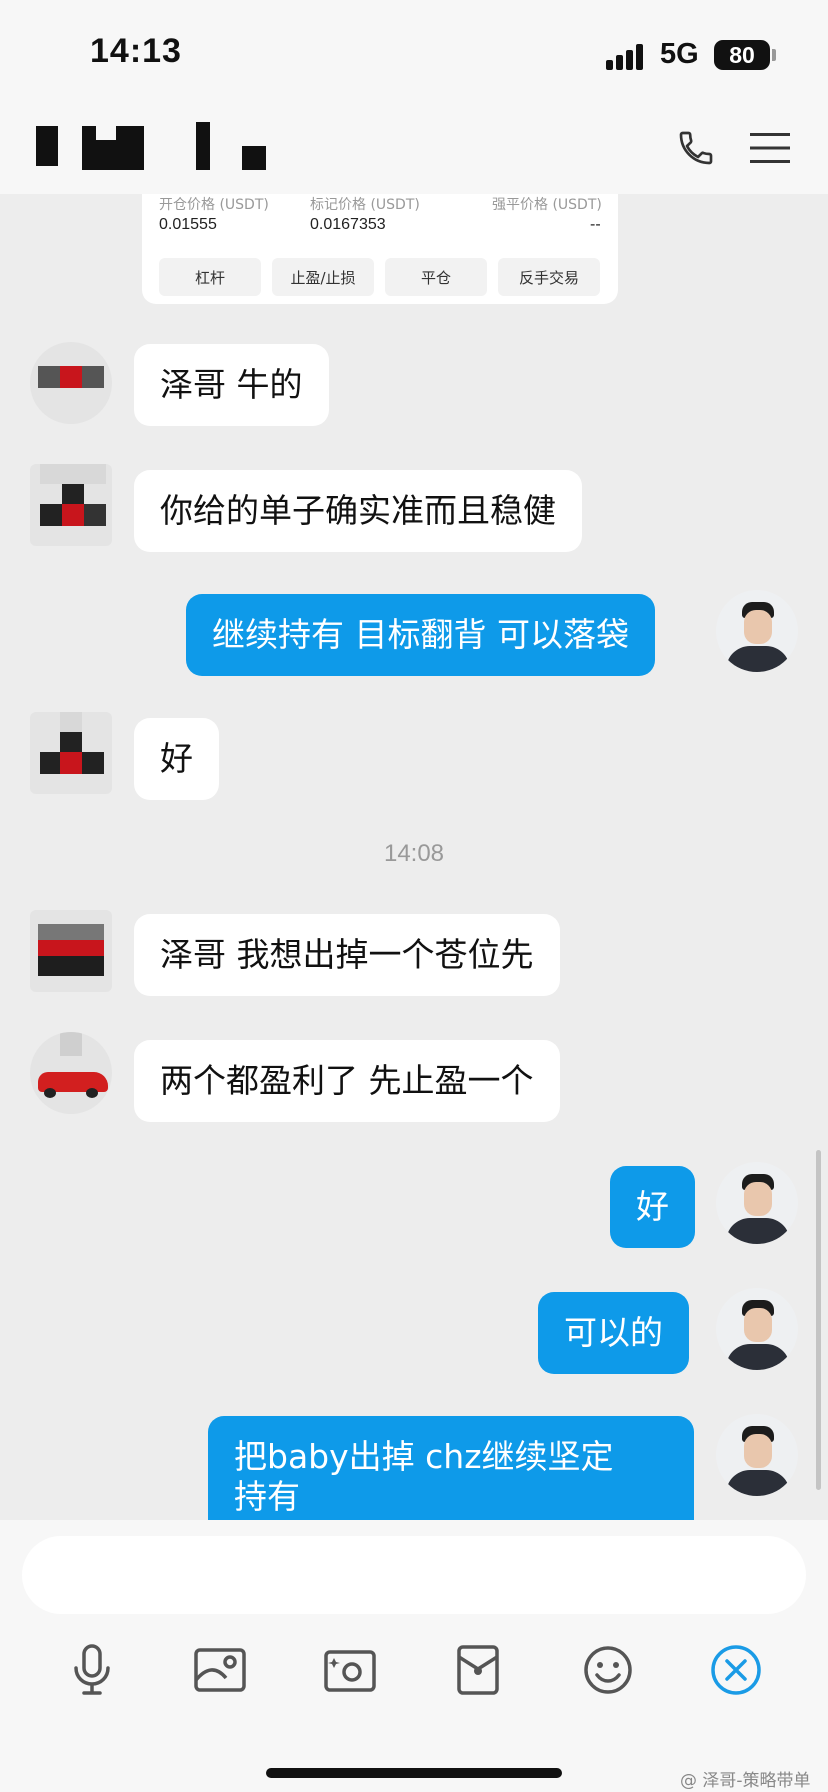 This screenshot has width=828, height=1792. Describe the element at coordinates (626, 57) in the screenshot. I see `signal-icon` at that location.